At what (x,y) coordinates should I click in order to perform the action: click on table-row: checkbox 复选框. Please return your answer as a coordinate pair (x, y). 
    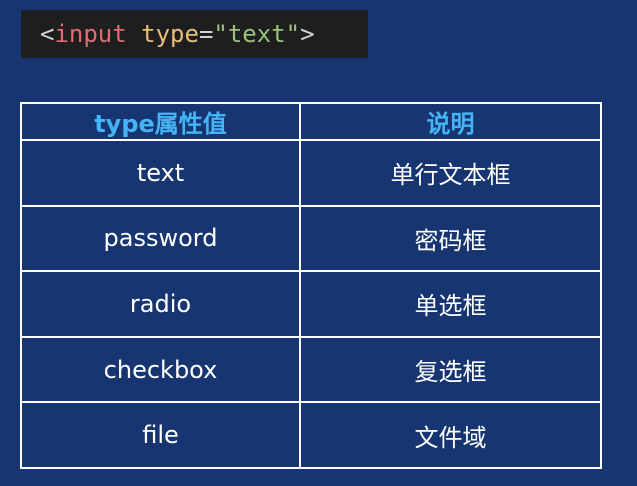
    Looking at the image, I should click on (311, 369).